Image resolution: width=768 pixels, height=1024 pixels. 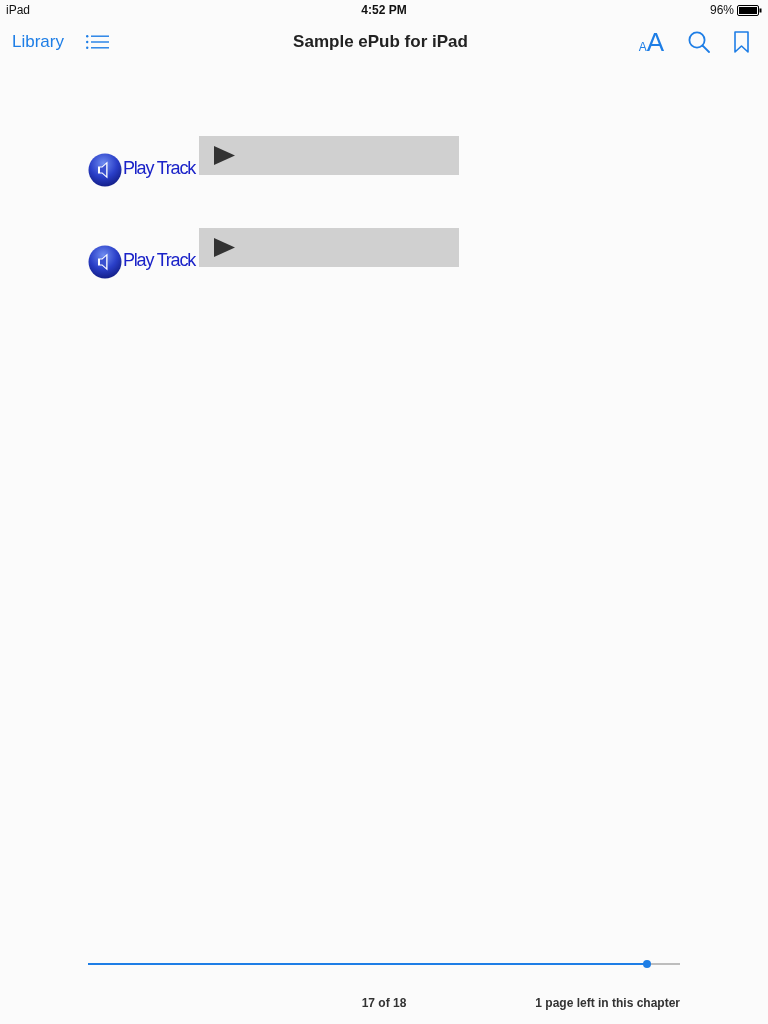 I want to click on page-number: 17 of 18, so click(x=384, y=1003).